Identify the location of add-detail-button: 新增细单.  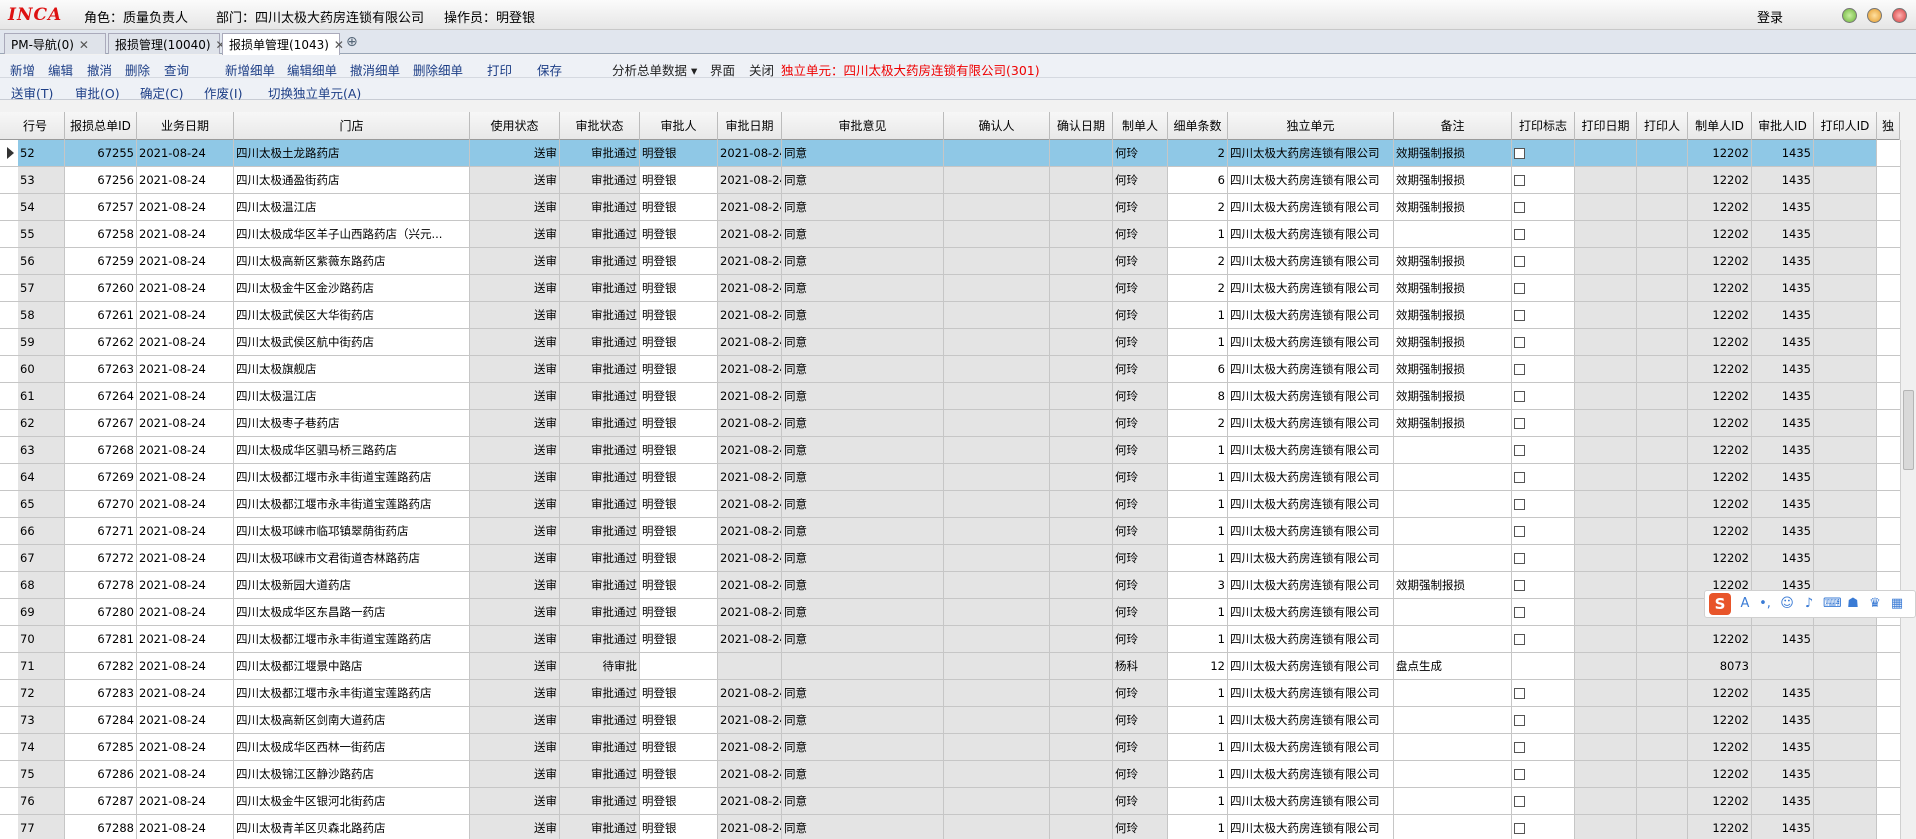
(250, 69).